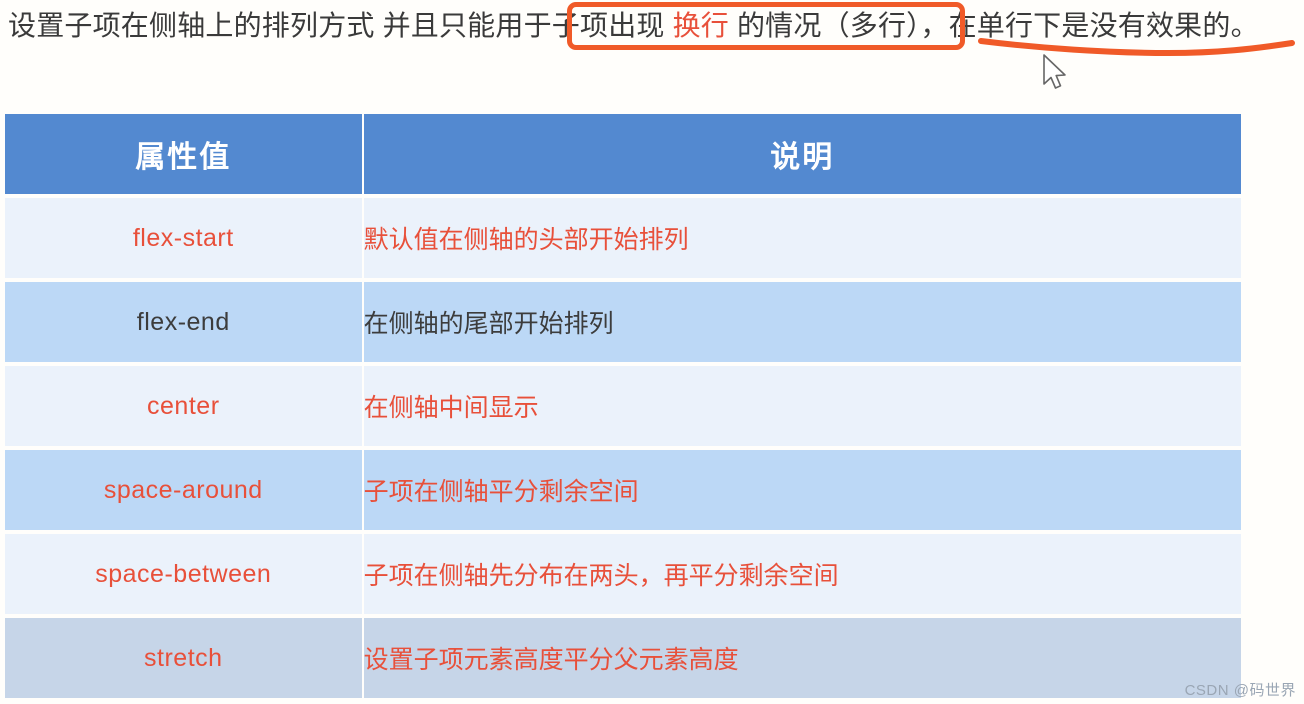 The height and width of the screenshot is (704, 1304). I want to click on table-header-row: 属性值 说明, so click(623, 154).